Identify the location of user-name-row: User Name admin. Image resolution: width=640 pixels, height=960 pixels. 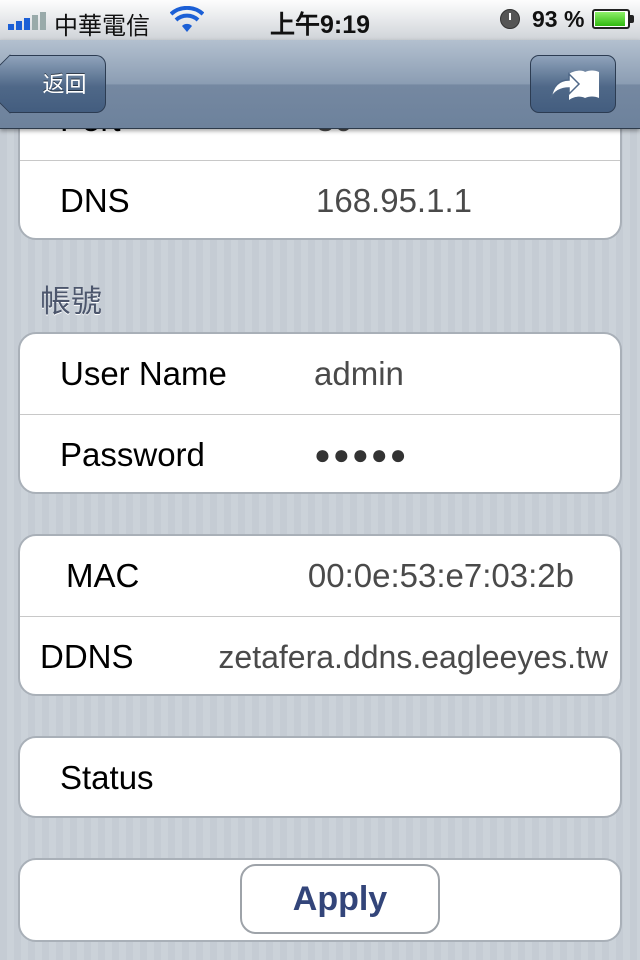
(320, 374).